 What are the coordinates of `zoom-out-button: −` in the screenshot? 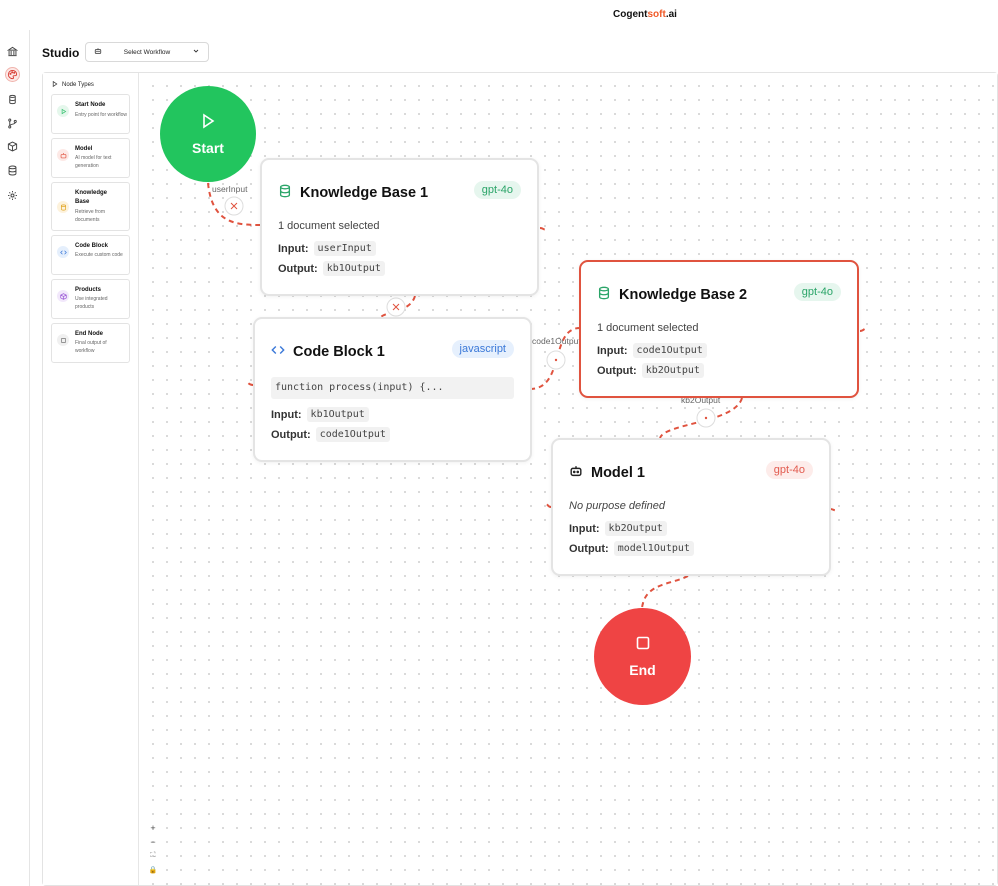 It's located at (153, 842).